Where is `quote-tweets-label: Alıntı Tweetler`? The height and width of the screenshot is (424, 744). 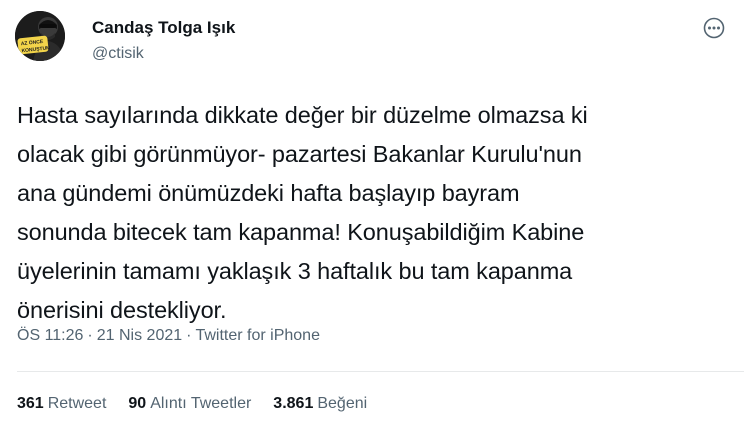
quote-tweets-label: Alıntı Tweetler is located at coordinates (201, 403).